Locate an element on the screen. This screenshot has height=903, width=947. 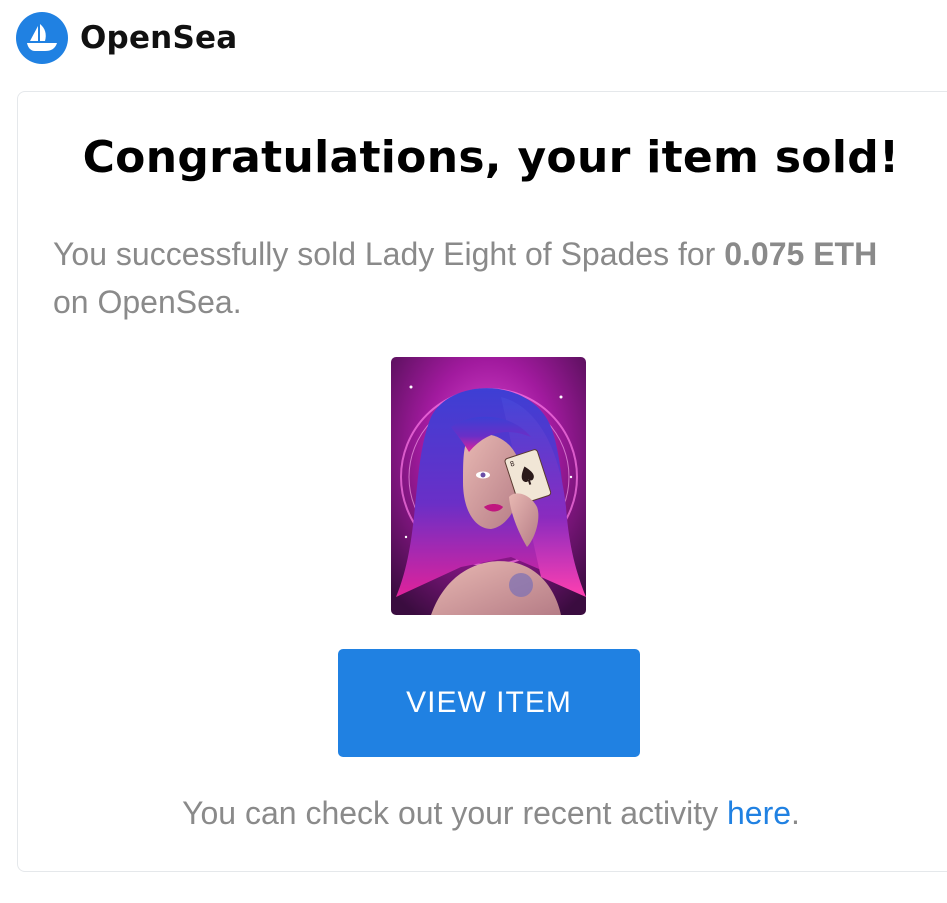
brand-name: OpenSea is located at coordinates (159, 38).